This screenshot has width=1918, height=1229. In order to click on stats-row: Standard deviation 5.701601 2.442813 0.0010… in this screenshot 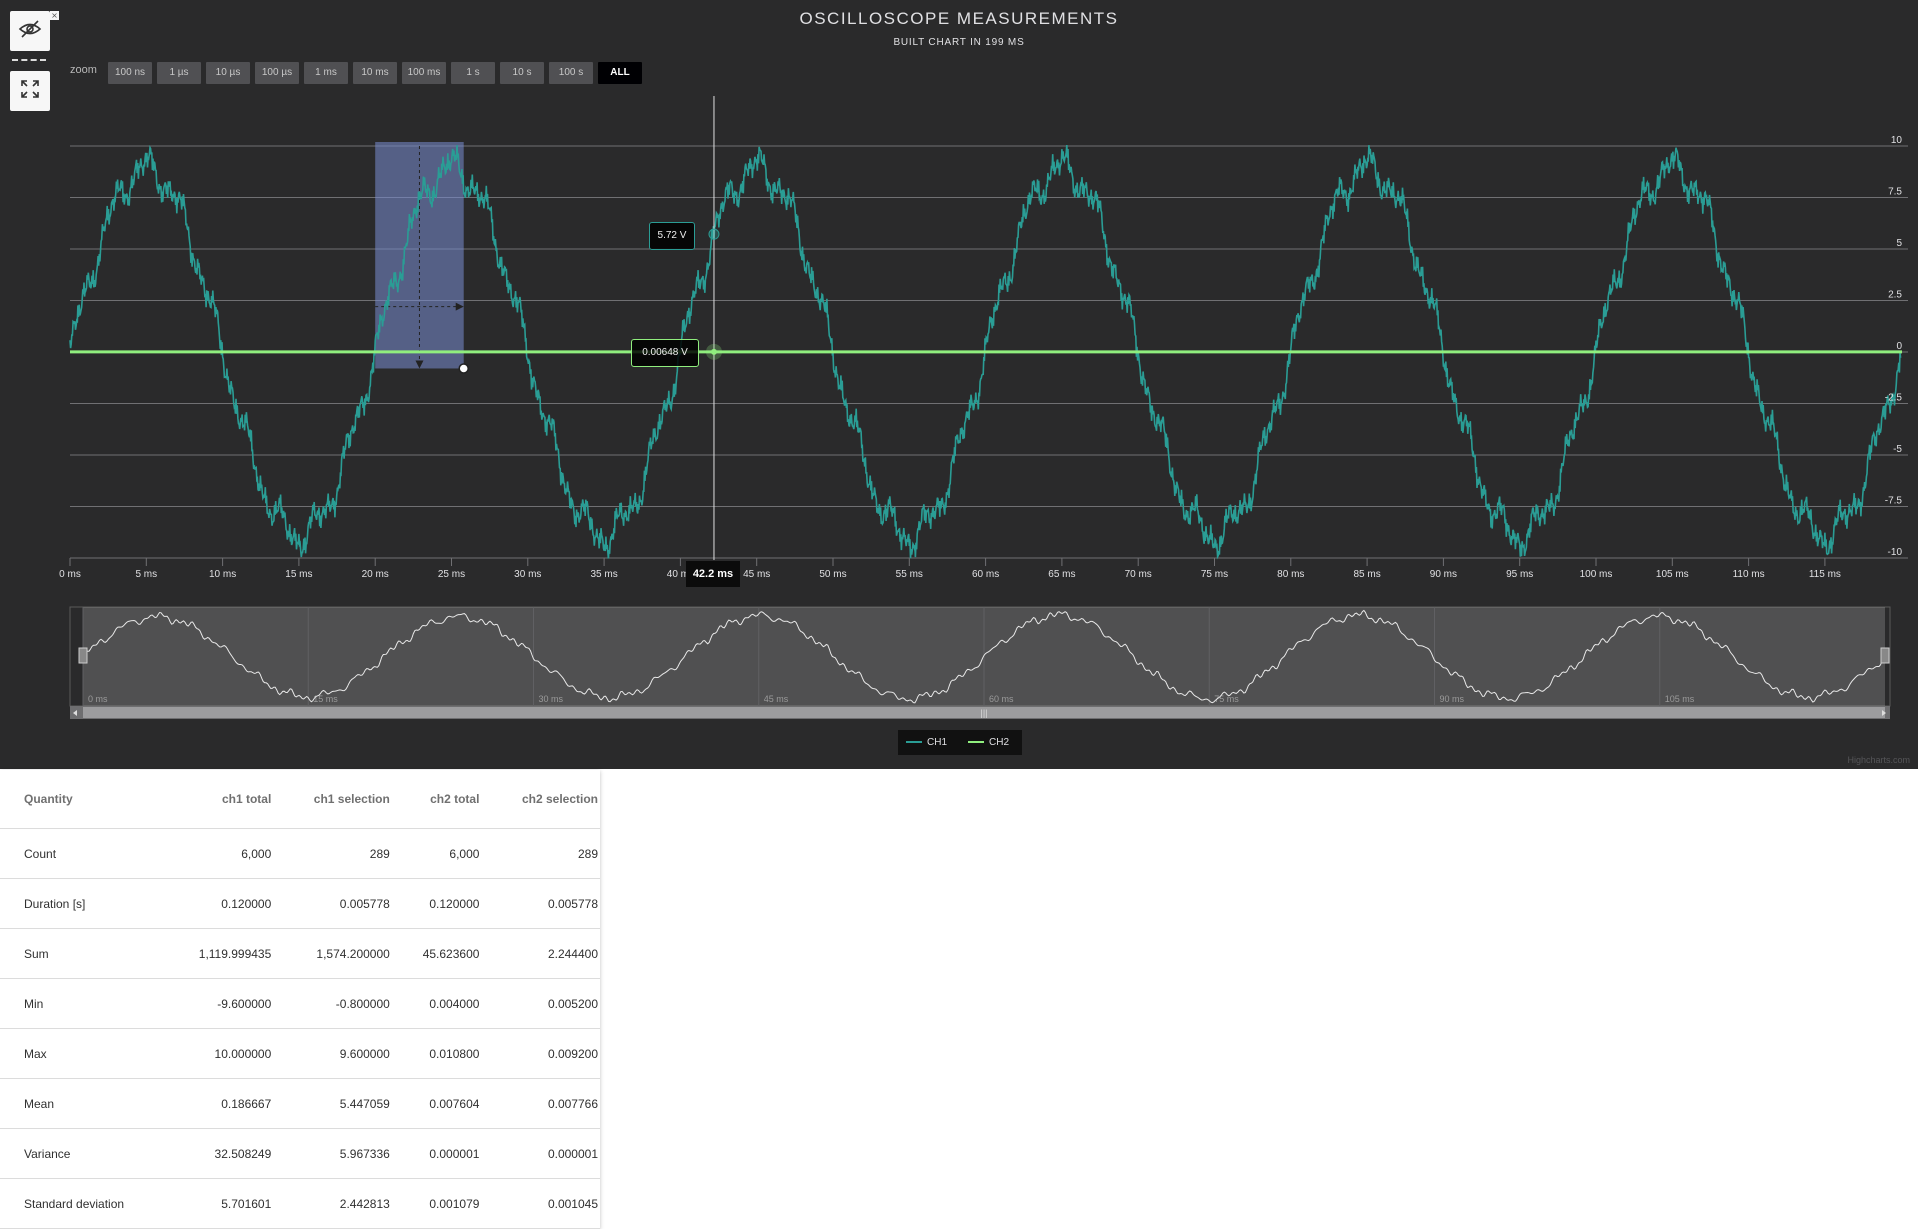, I will do `click(300, 1203)`.